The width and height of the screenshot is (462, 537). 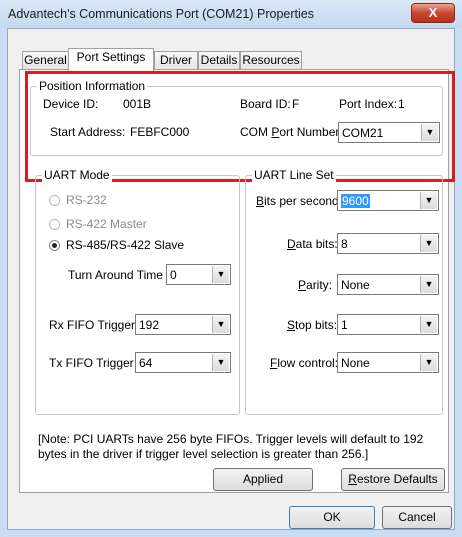 What do you see at coordinates (388, 362) in the screenshot?
I see `flow-control-select: None ▼` at bounding box center [388, 362].